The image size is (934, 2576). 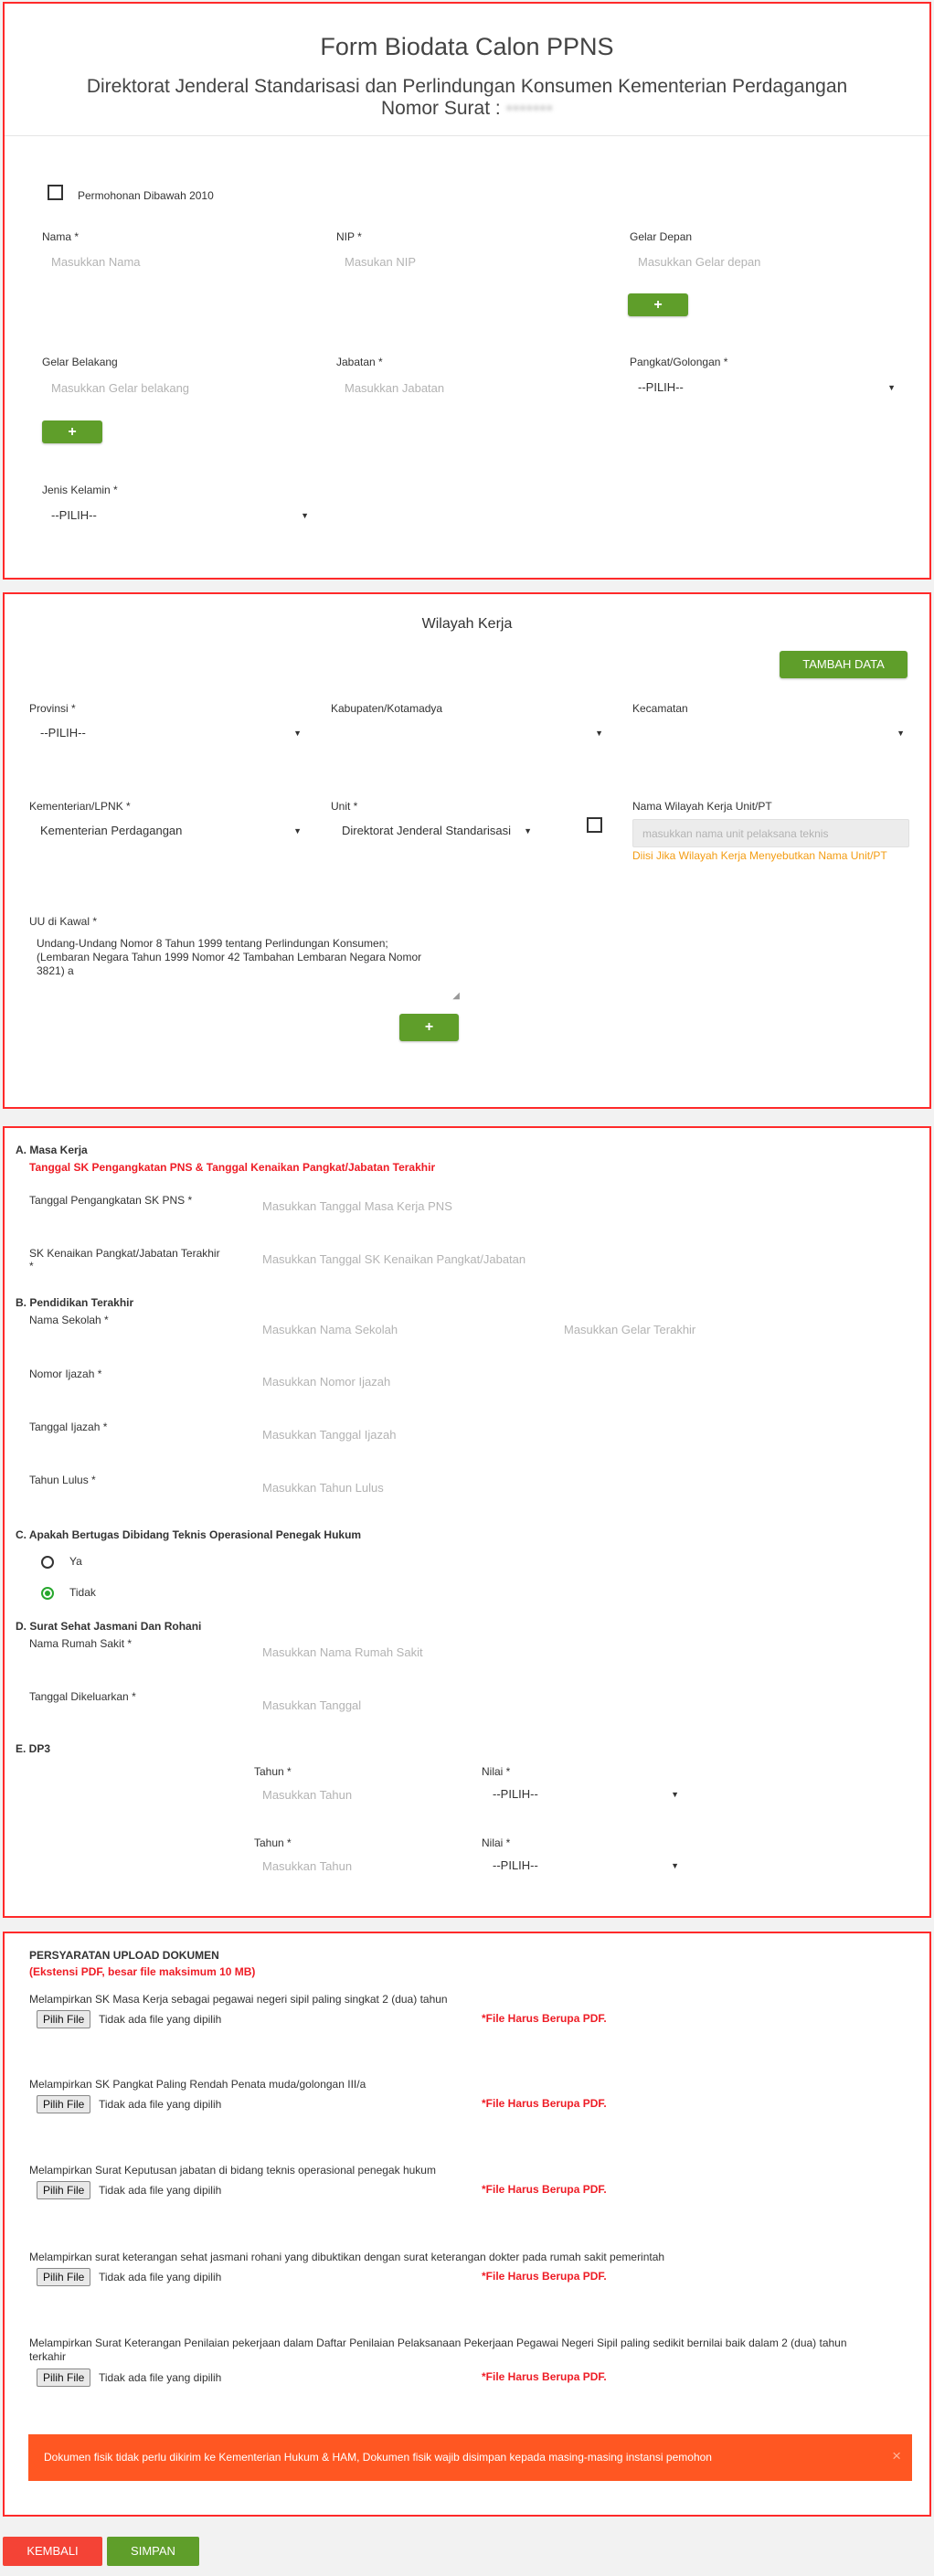 What do you see at coordinates (387, 708) in the screenshot?
I see `kabupaten-label: Kabupaten/Kotamadya` at bounding box center [387, 708].